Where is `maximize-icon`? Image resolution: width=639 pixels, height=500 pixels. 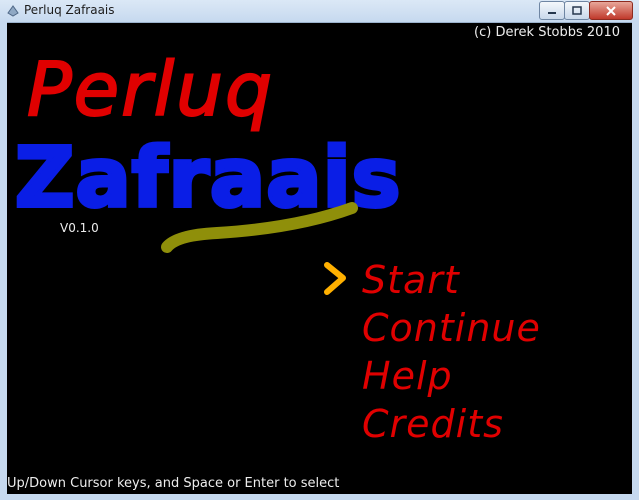
maximize-icon is located at coordinates (577, 10).